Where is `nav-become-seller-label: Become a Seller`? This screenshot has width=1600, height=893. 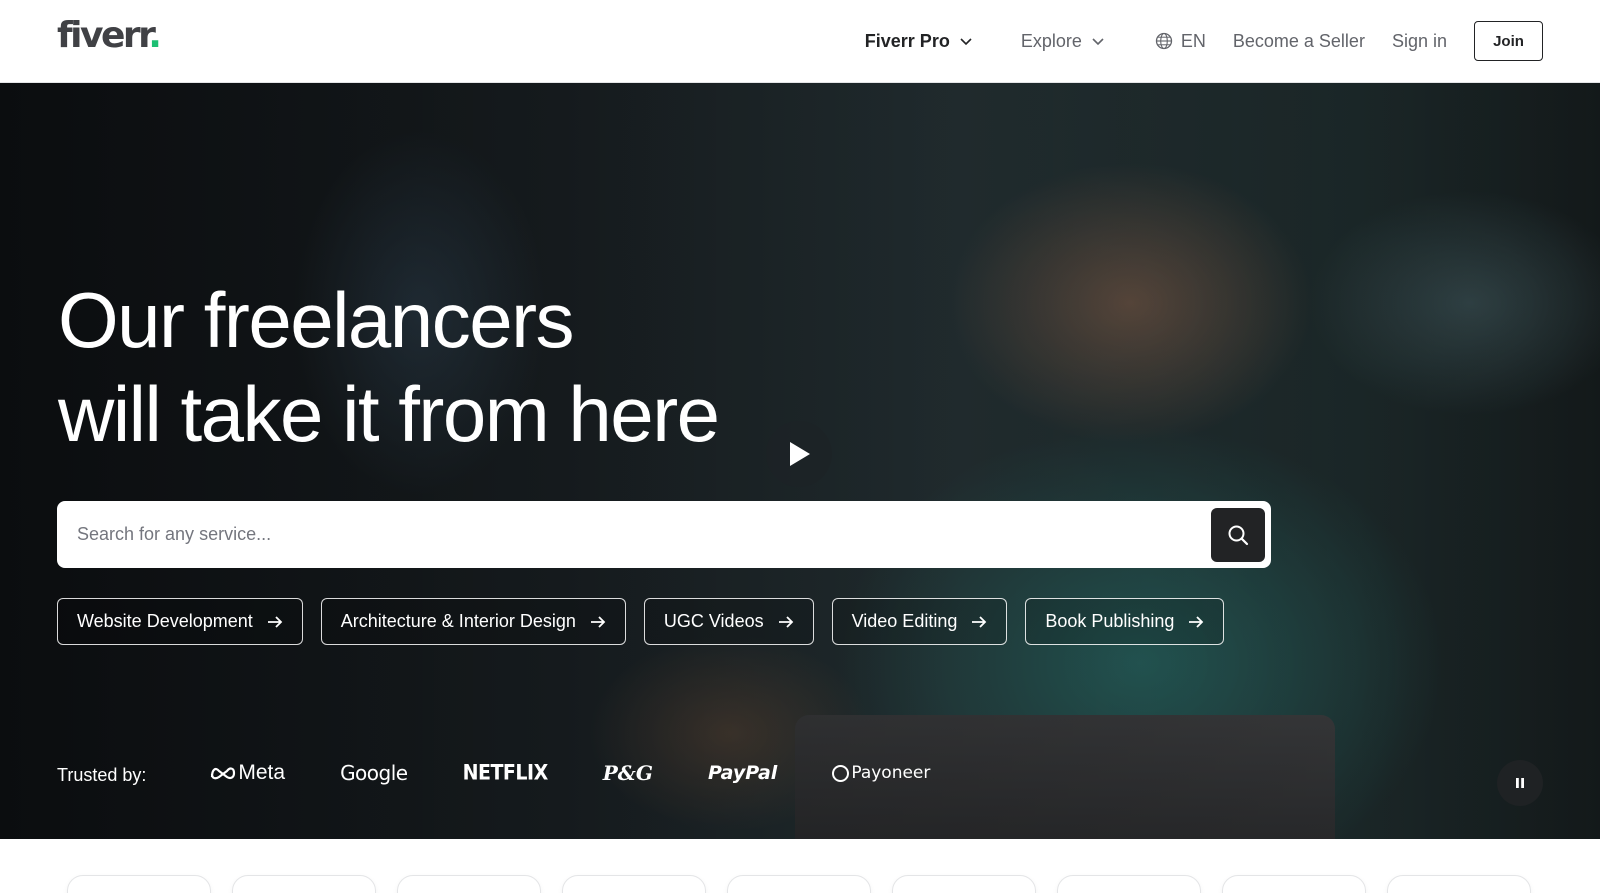 nav-become-seller-label: Become a Seller is located at coordinates (1298, 40).